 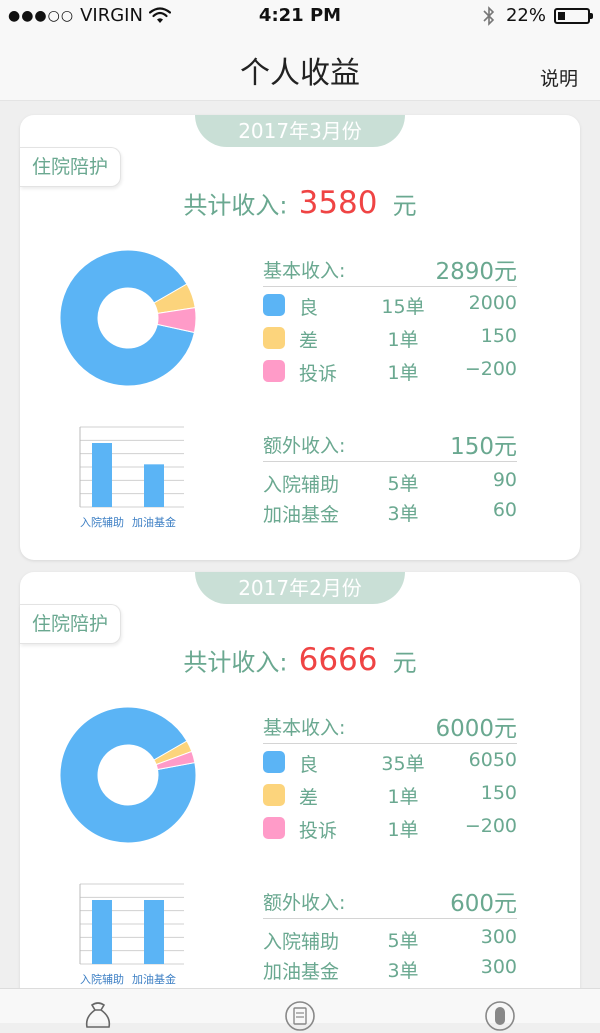 I want to click on nav-bar: 个人收益 说明, so click(x=300, y=67).